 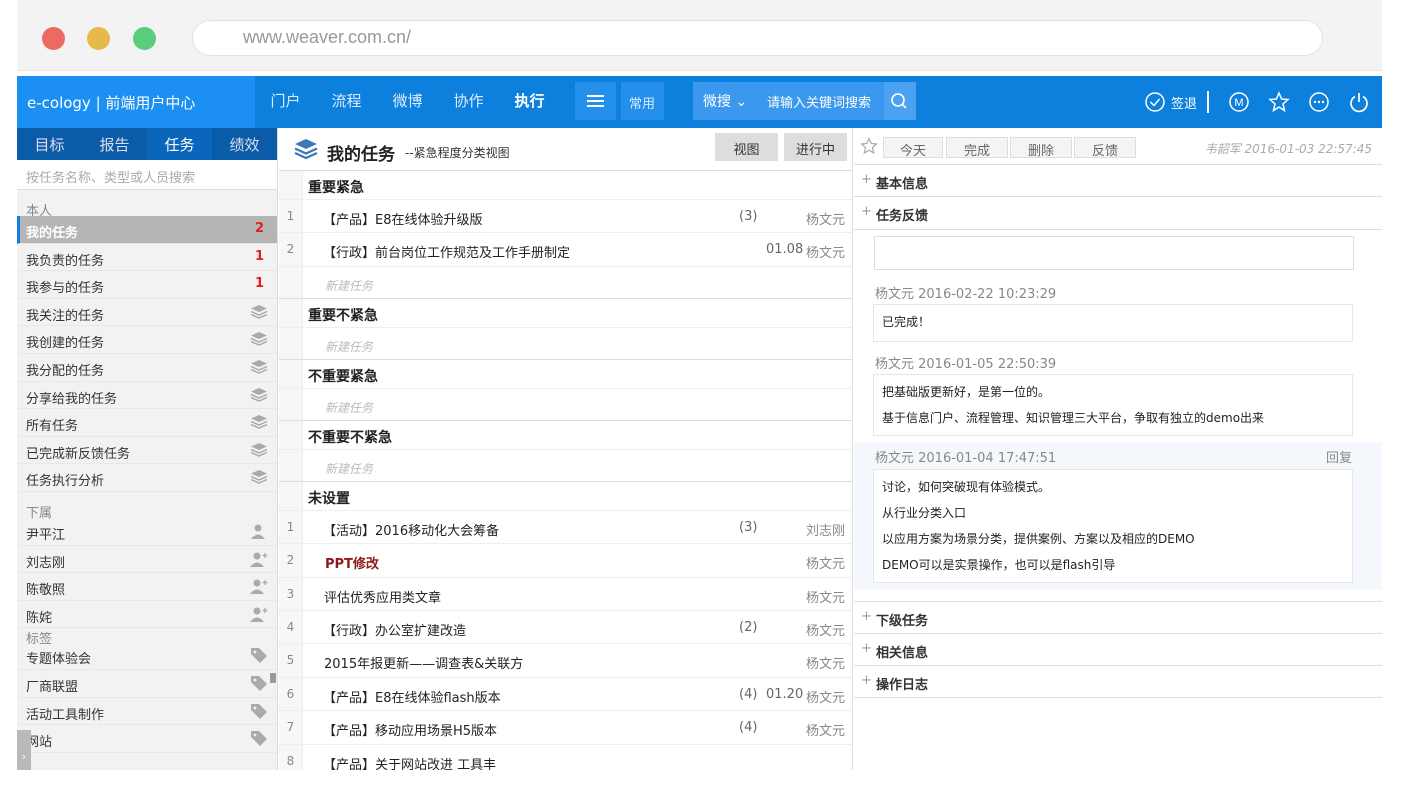 I want to click on maximize-window-dot, so click(x=144, y=38).